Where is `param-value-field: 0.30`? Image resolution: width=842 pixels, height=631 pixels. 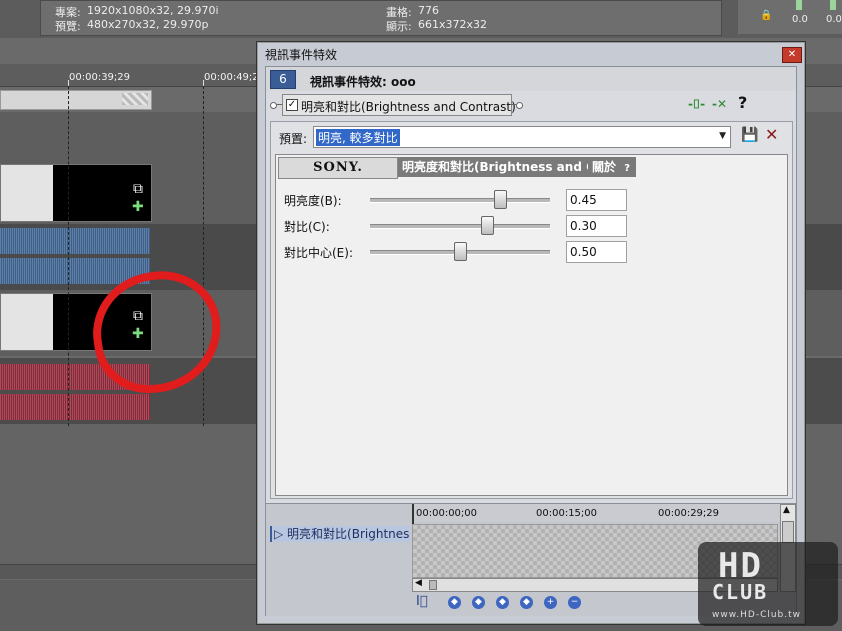 param-value-field: 0.30 is located at coordinates (596, 226).